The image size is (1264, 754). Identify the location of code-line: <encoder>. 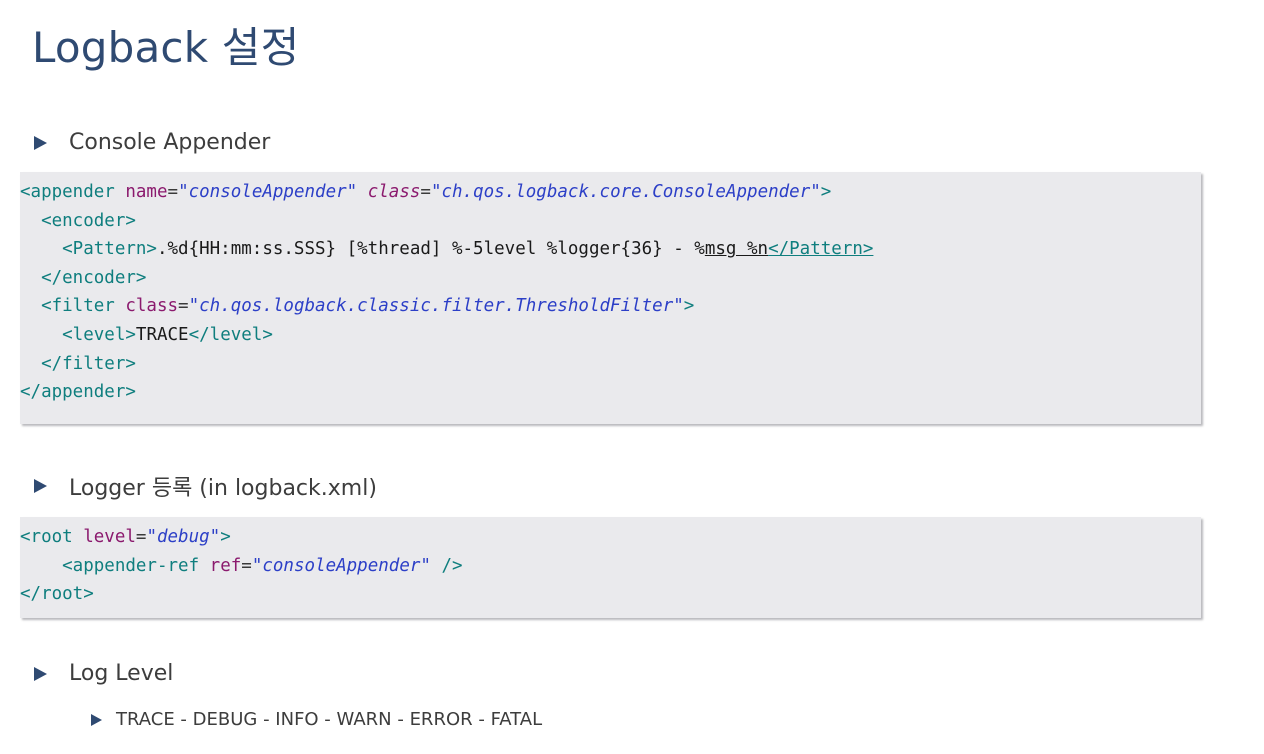
(78, 220).